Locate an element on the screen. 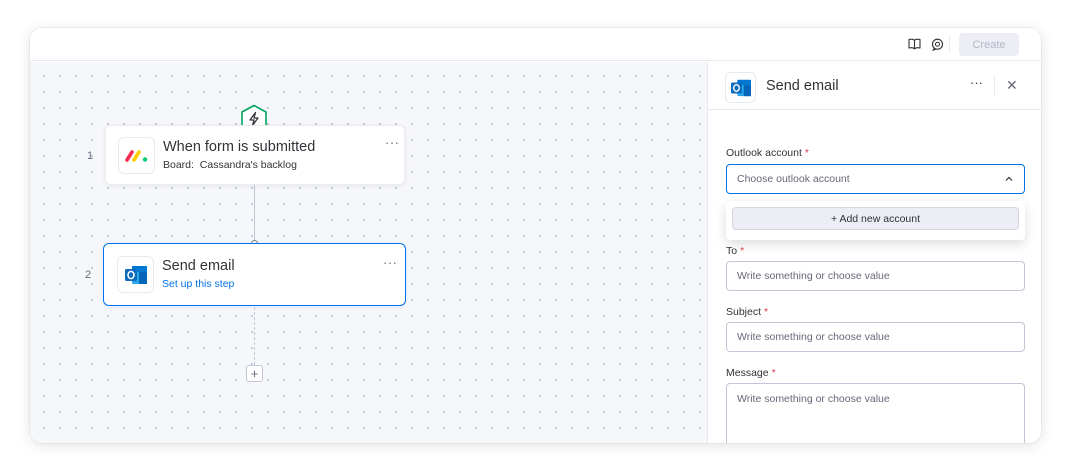  to-field: Write something or choose value is located at coordinates (875, 276).